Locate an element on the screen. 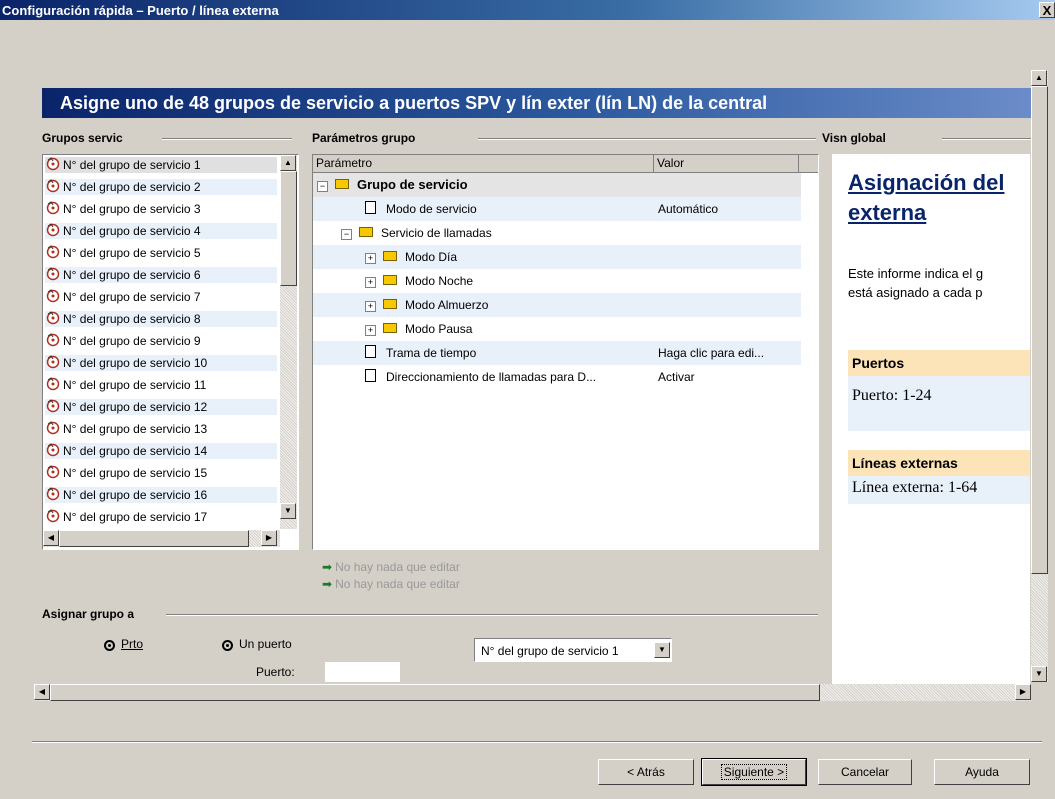 The image size is (1055, 799). radio-port-range: Prto is located at coordinates (123, 644).